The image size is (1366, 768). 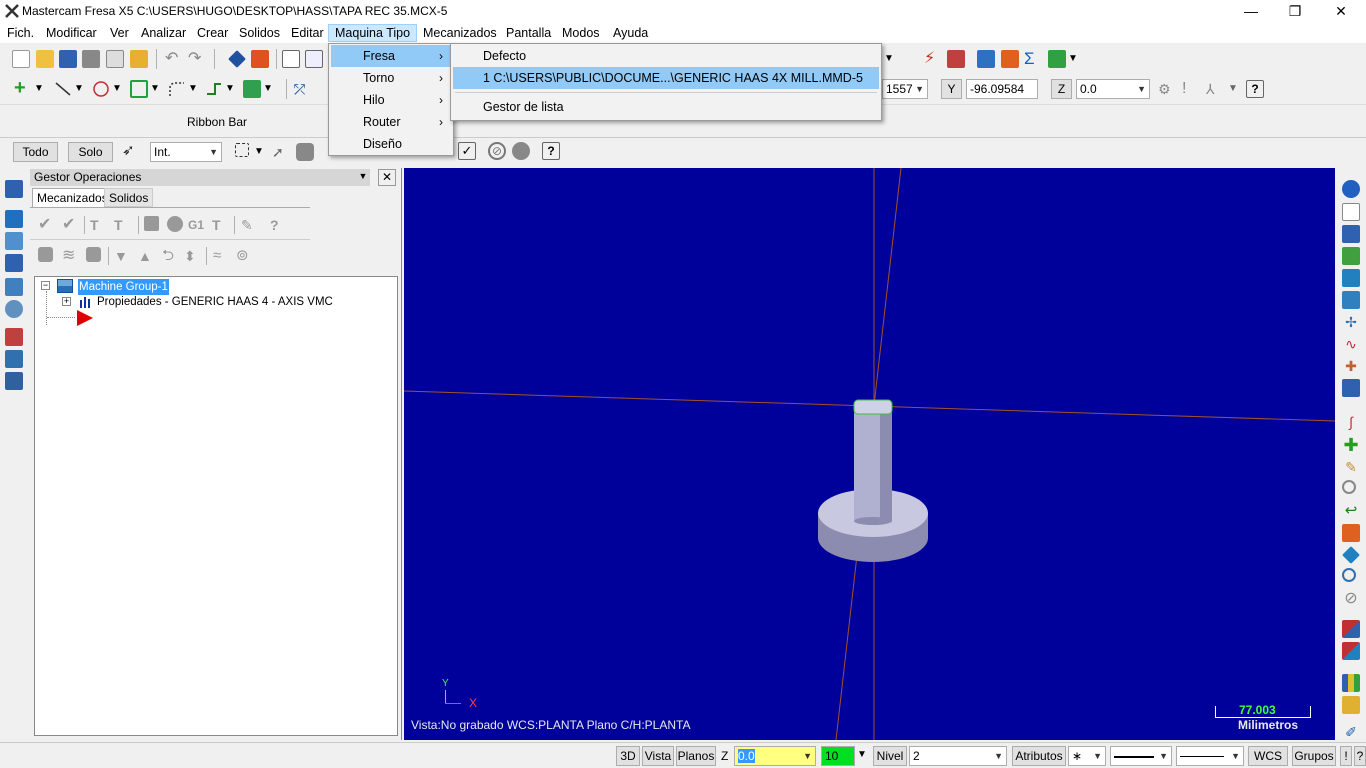 I want to click on regenerate-icon, so click(x=14, y=241).